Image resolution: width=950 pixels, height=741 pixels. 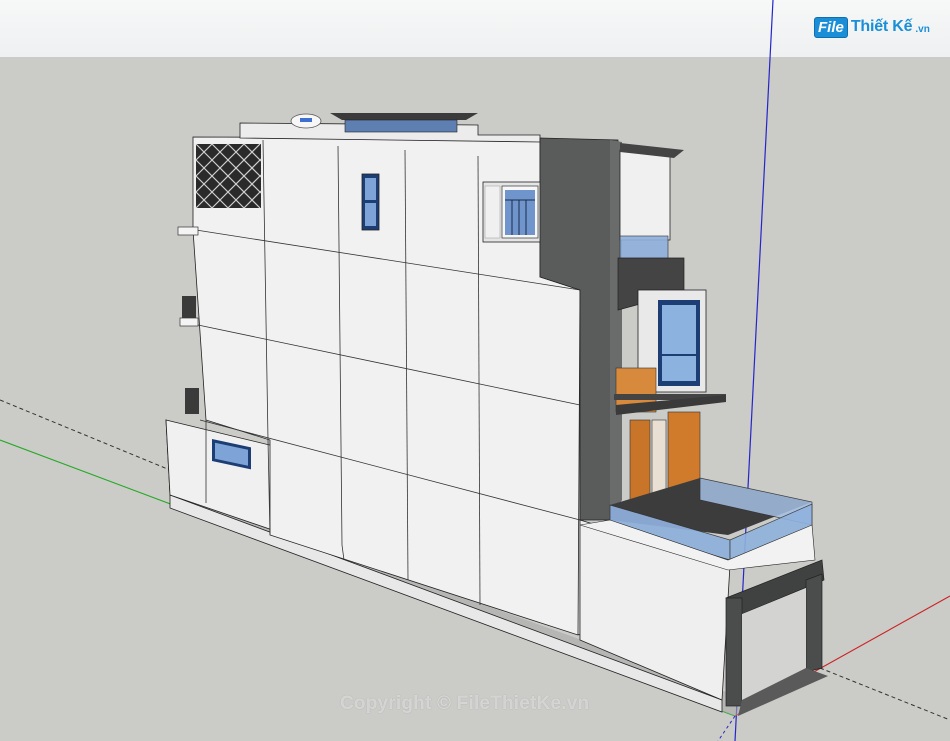 What do you see at coordinates (520, 212) in the screenshot?
I see `upper-window-glass` at bounding box center [520, 212].